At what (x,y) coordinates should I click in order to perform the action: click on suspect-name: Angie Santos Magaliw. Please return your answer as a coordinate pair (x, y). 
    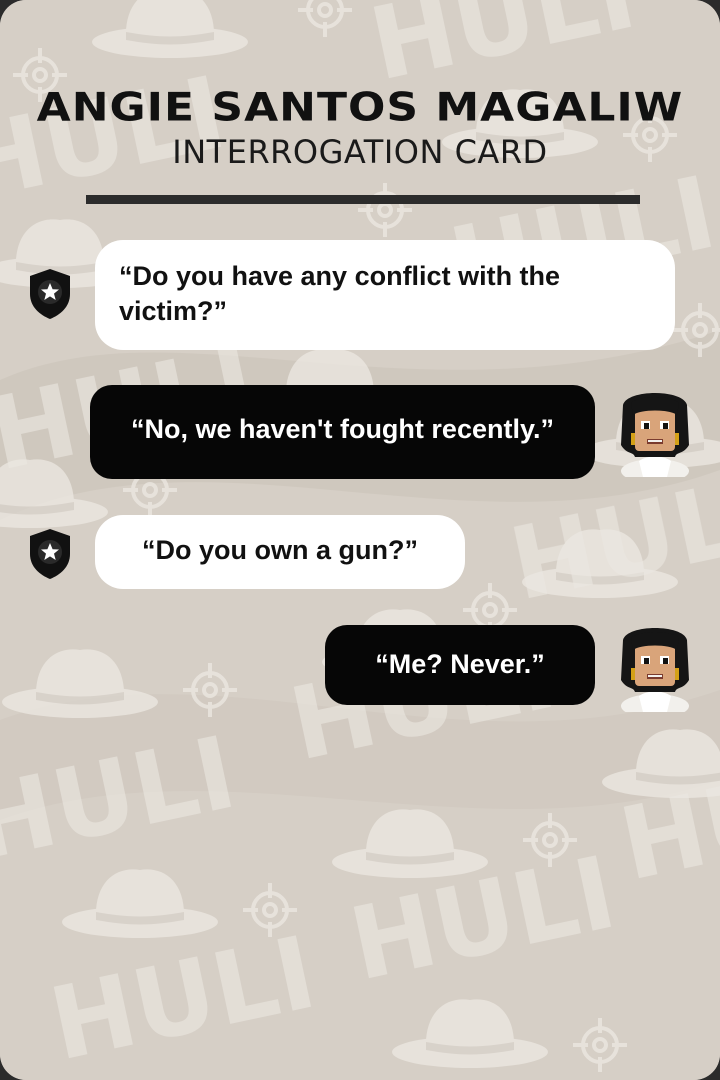
    Looking at the image, I should click on (360, 107).